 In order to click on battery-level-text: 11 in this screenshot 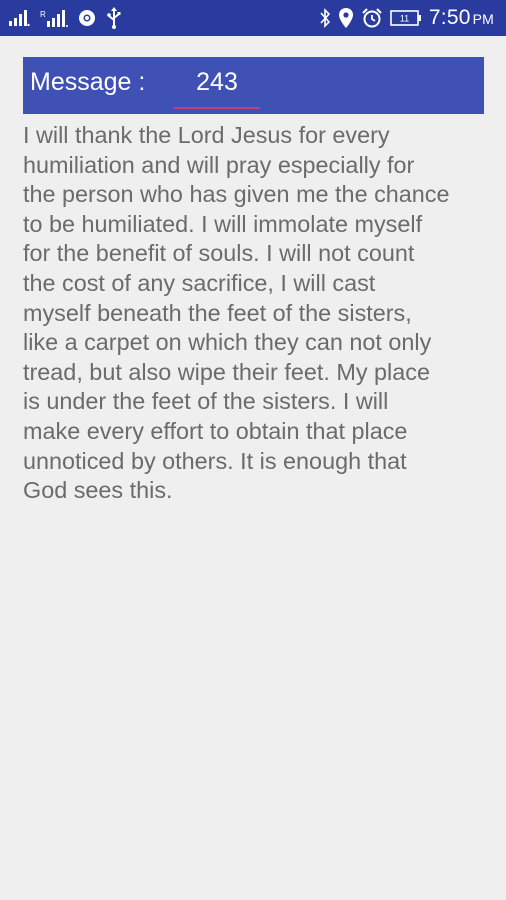, I will do `click(404, 19)`.